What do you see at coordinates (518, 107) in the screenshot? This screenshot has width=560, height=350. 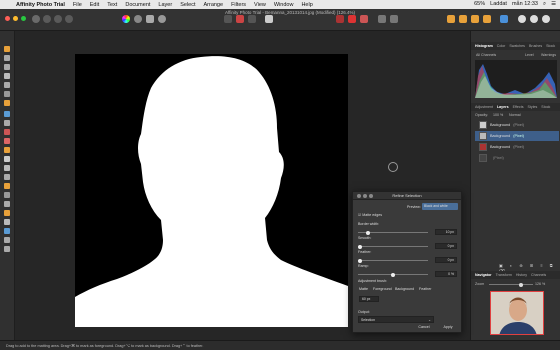 I see `tab-effects: Effects` at bounding box center [518, 107].